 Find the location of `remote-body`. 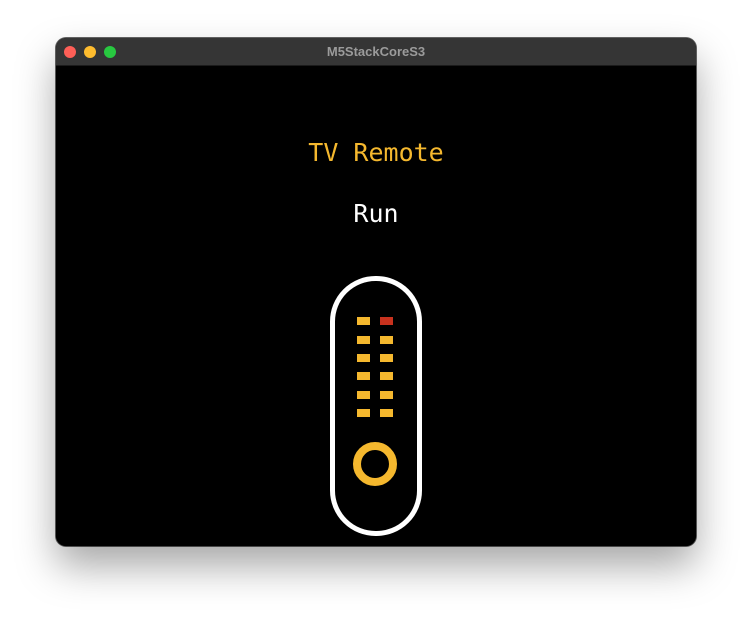

remote-body is located at coordinates (376, 406).